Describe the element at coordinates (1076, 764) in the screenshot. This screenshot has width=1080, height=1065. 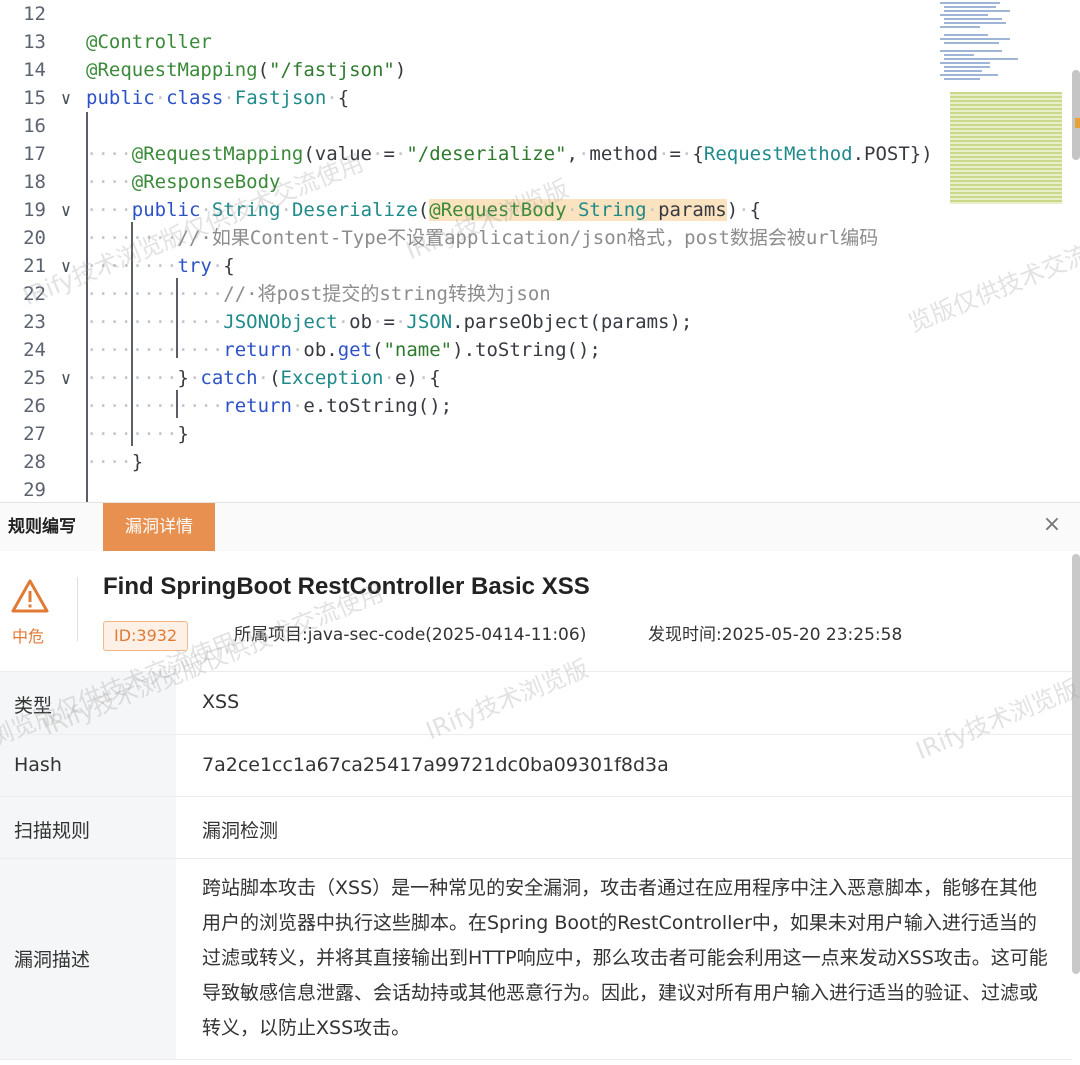
I see `panel-scrollbar` at that location.